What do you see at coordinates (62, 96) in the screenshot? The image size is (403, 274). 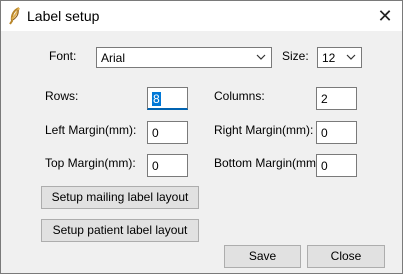 I see `rows-label: Rows:` at bounding box center [62, 96].